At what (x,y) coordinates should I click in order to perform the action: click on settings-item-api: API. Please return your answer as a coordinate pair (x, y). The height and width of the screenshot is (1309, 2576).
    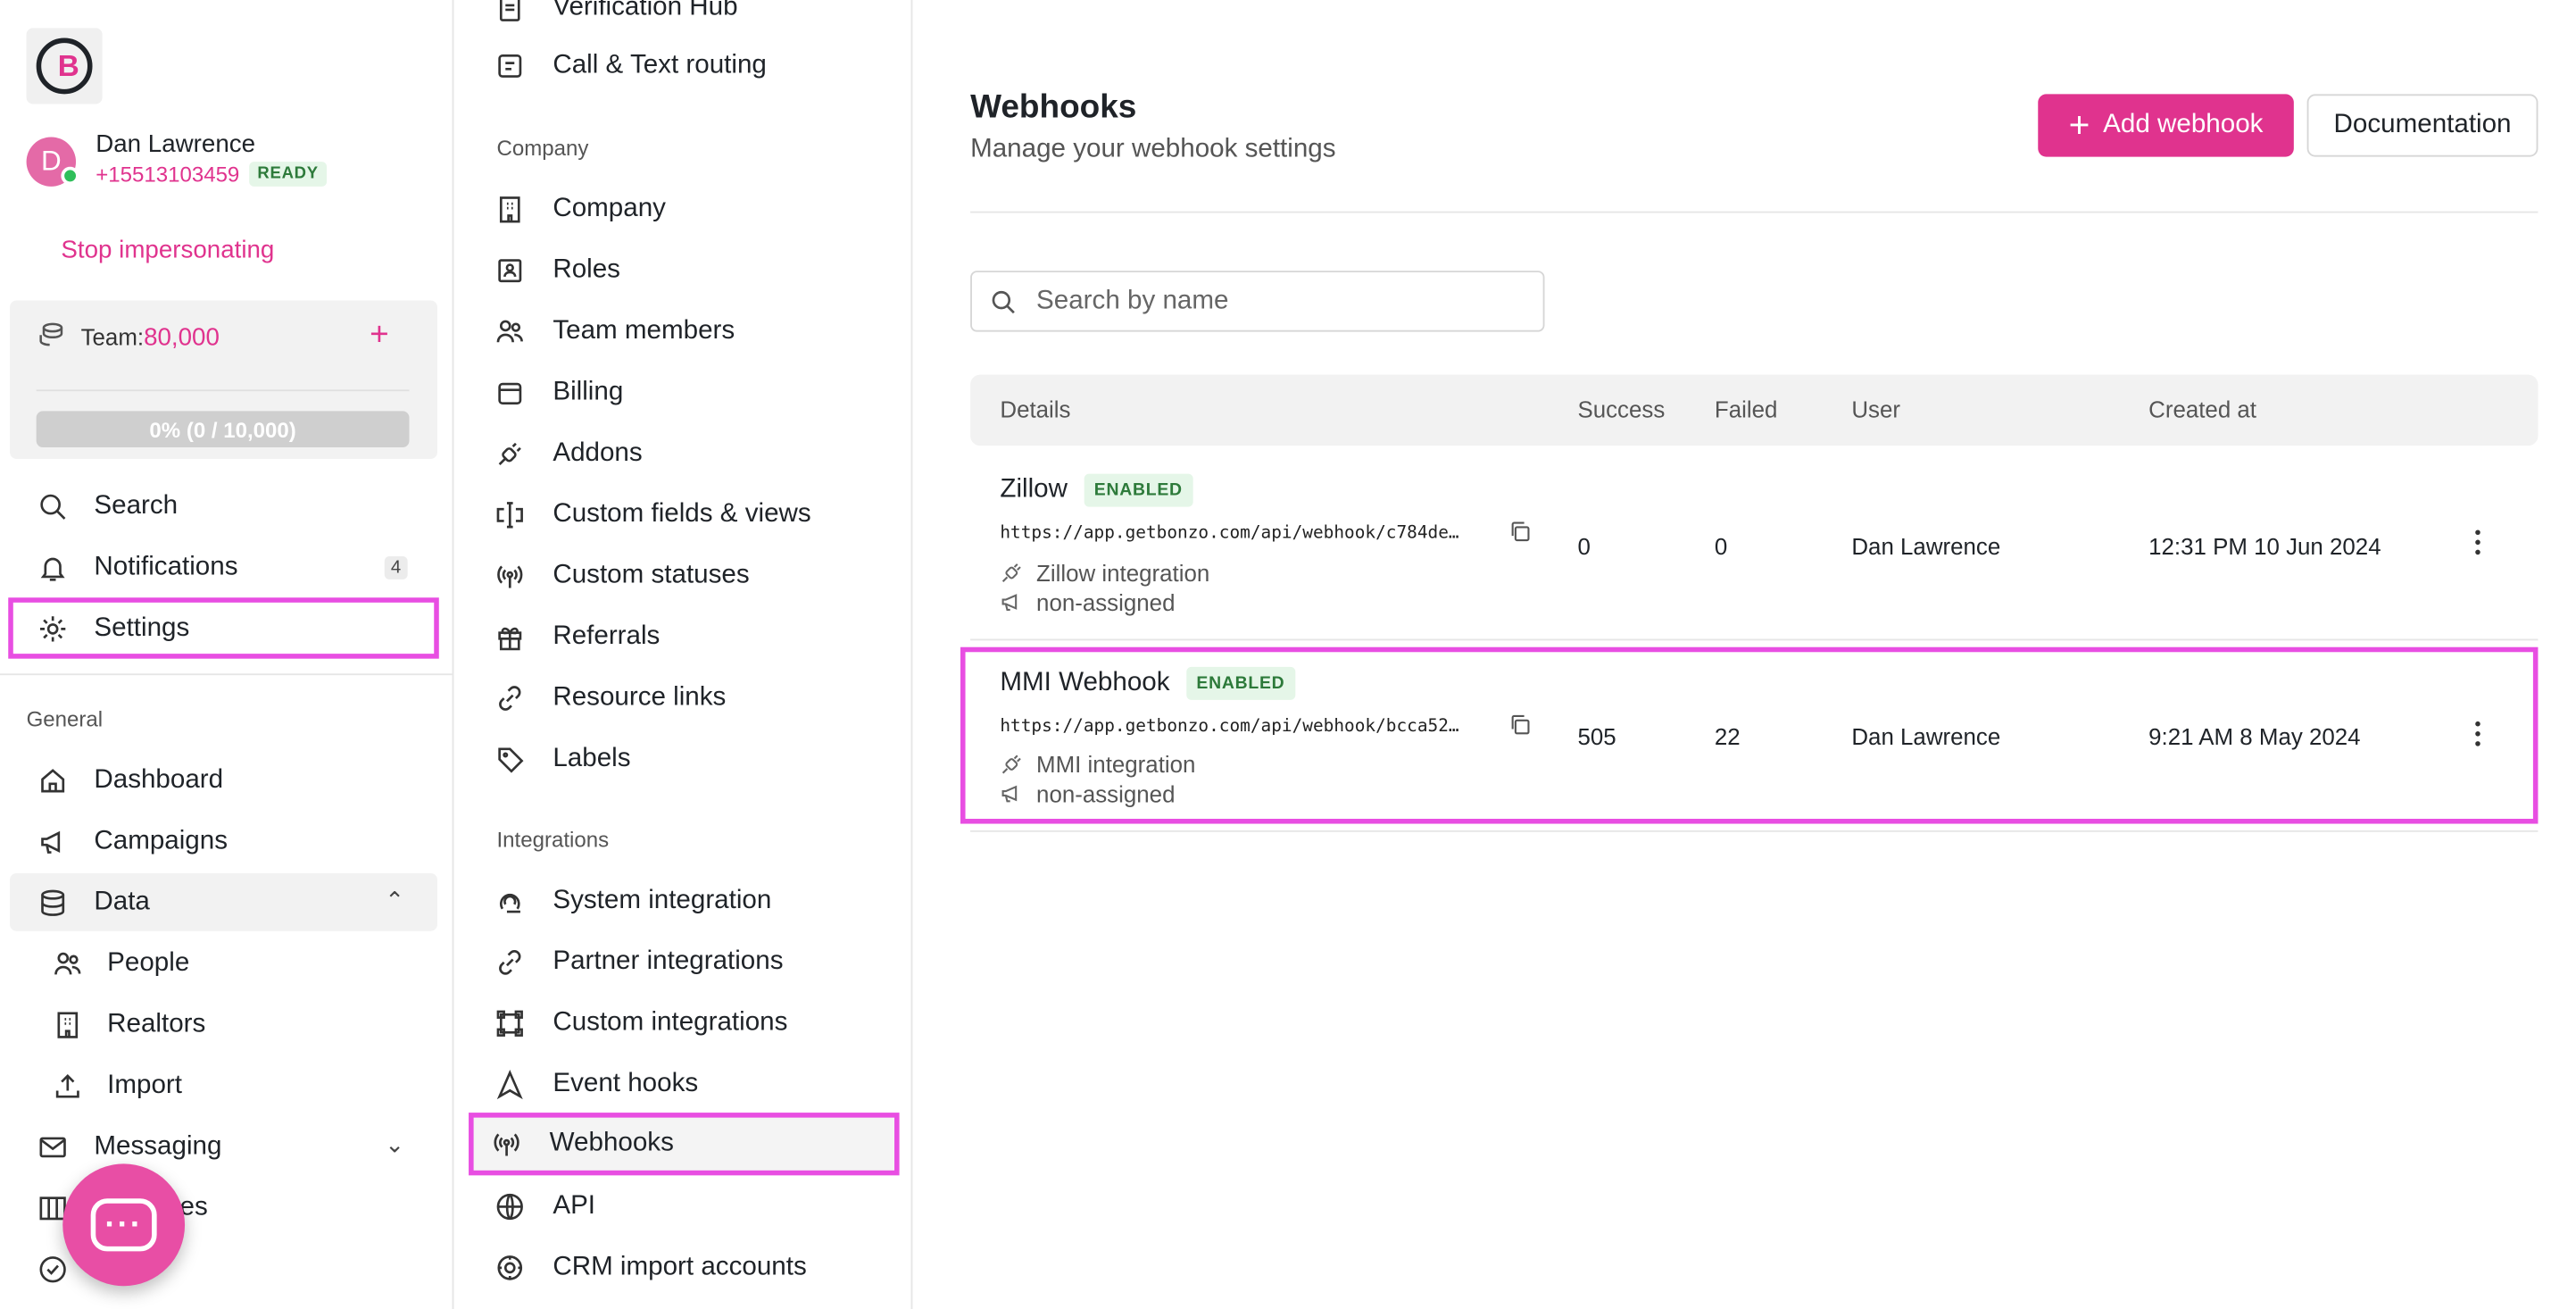
    Looking at the image, I should click on (685, 1207).